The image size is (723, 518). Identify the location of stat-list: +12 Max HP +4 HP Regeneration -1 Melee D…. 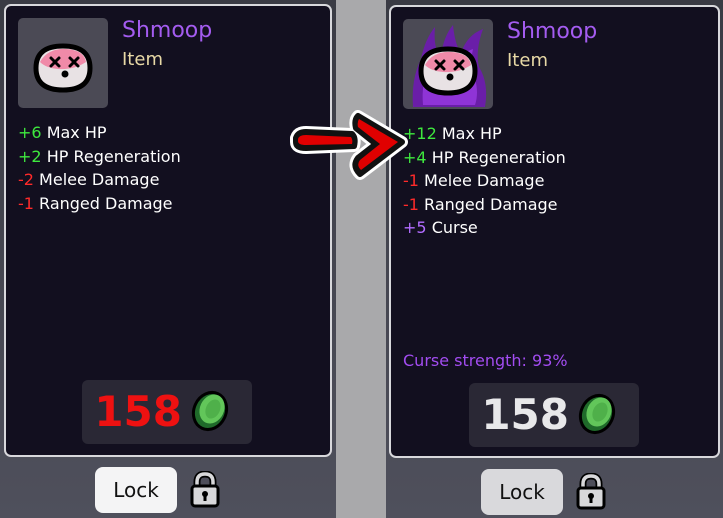
(484, 181).